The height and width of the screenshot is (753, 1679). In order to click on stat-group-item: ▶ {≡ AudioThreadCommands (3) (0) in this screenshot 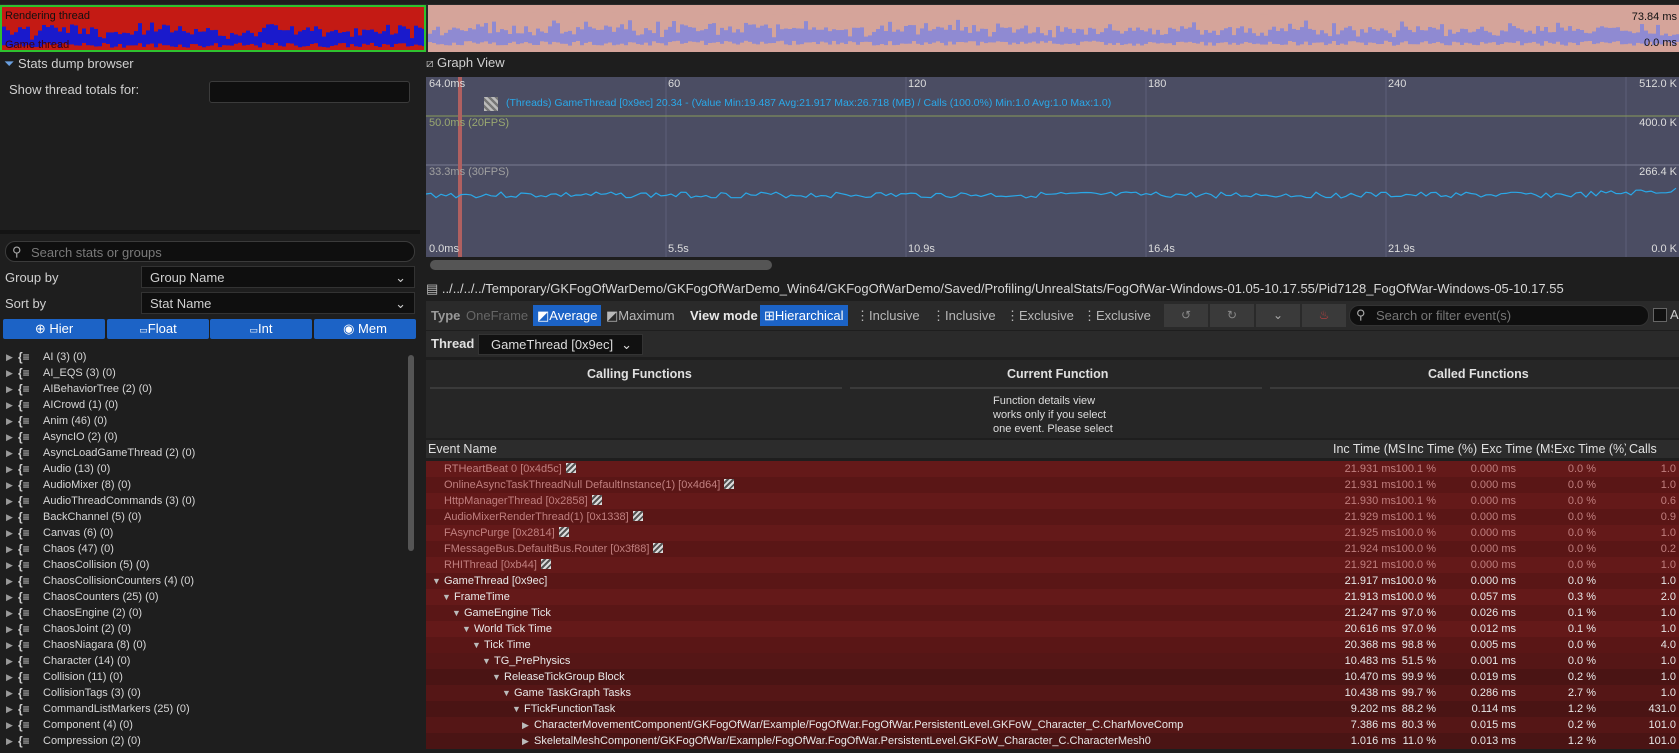, I will do `click(200, 501)`.